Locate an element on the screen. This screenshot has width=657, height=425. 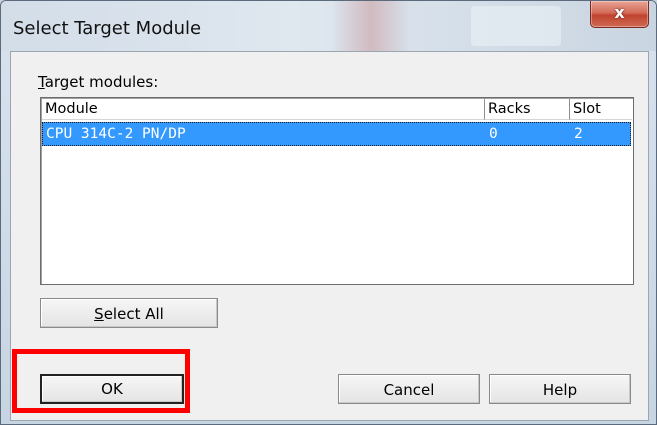
select-all-button: Select All is located at coordinates (129, 313).